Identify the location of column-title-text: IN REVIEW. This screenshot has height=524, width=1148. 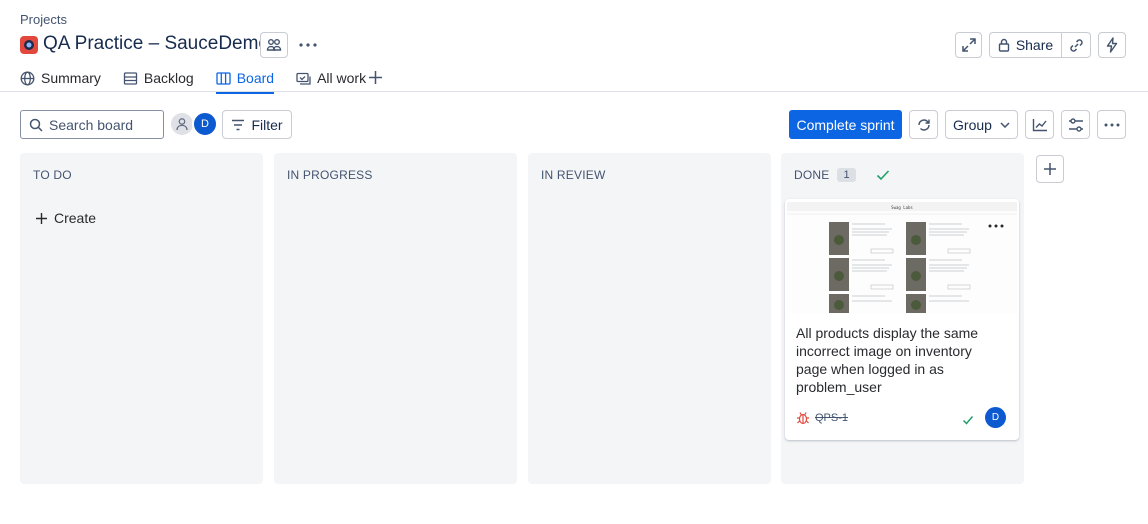
(573, 175).